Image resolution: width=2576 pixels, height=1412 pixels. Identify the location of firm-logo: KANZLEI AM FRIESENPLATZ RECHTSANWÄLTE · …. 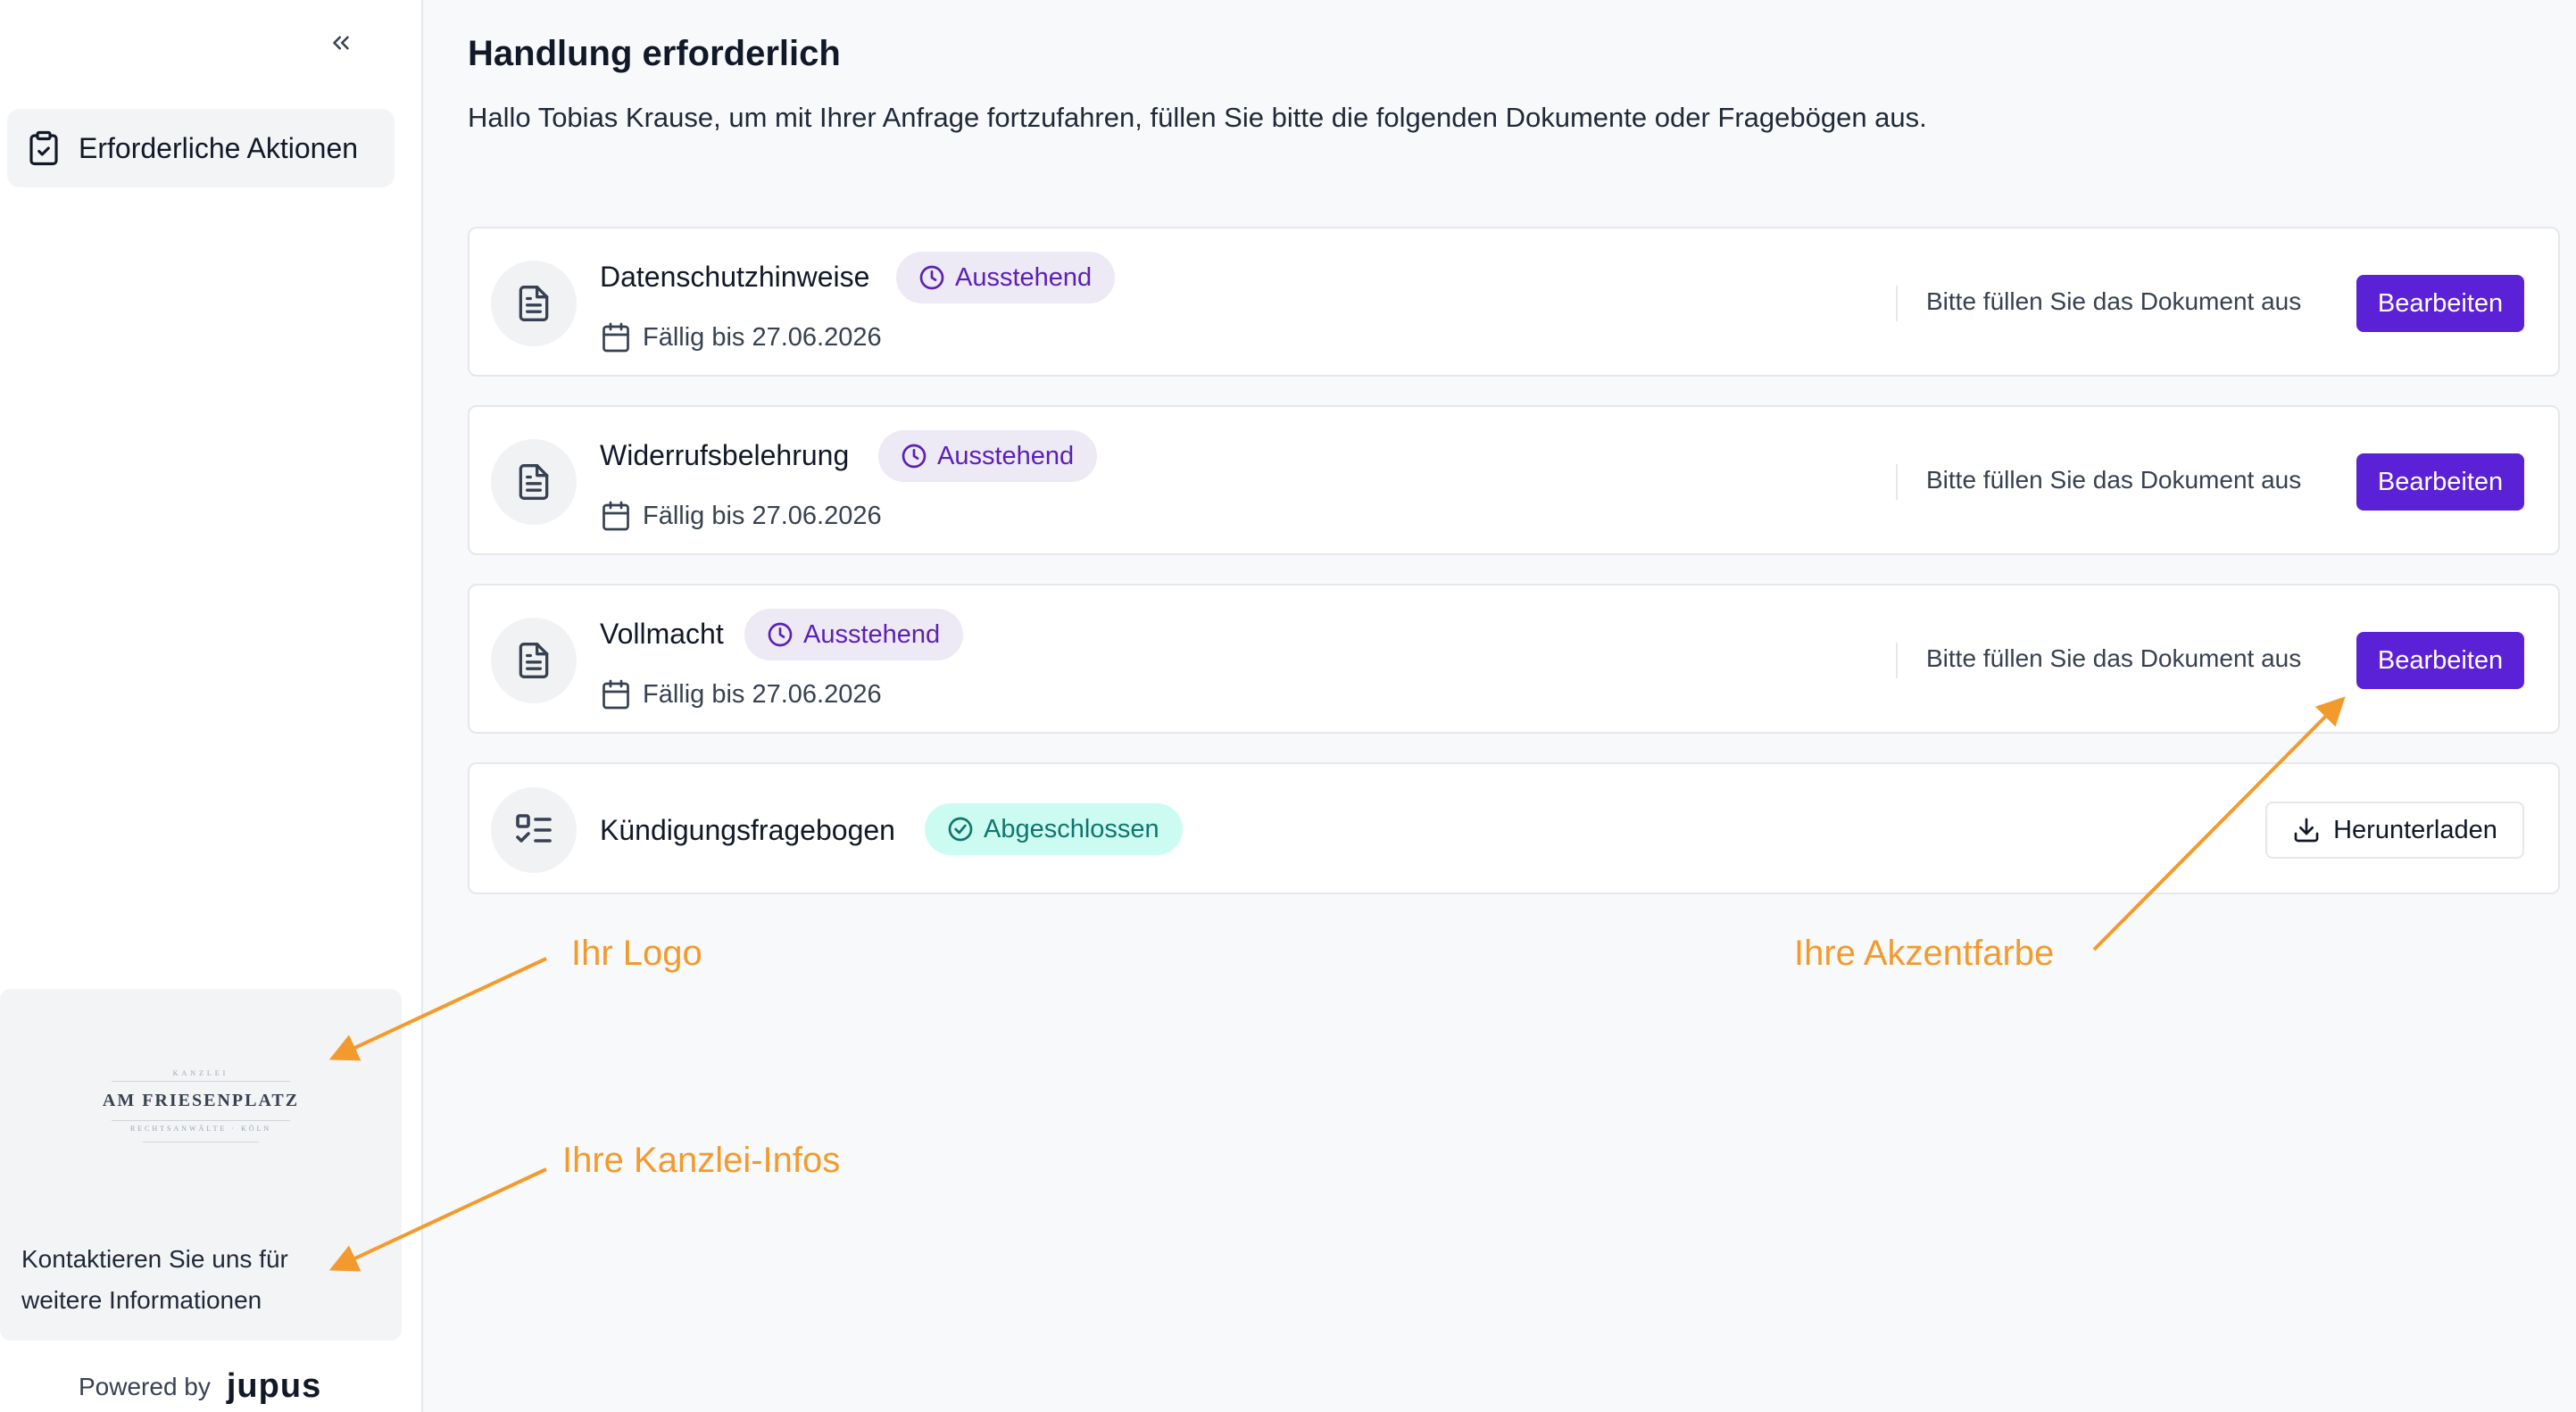
(201, 1108).